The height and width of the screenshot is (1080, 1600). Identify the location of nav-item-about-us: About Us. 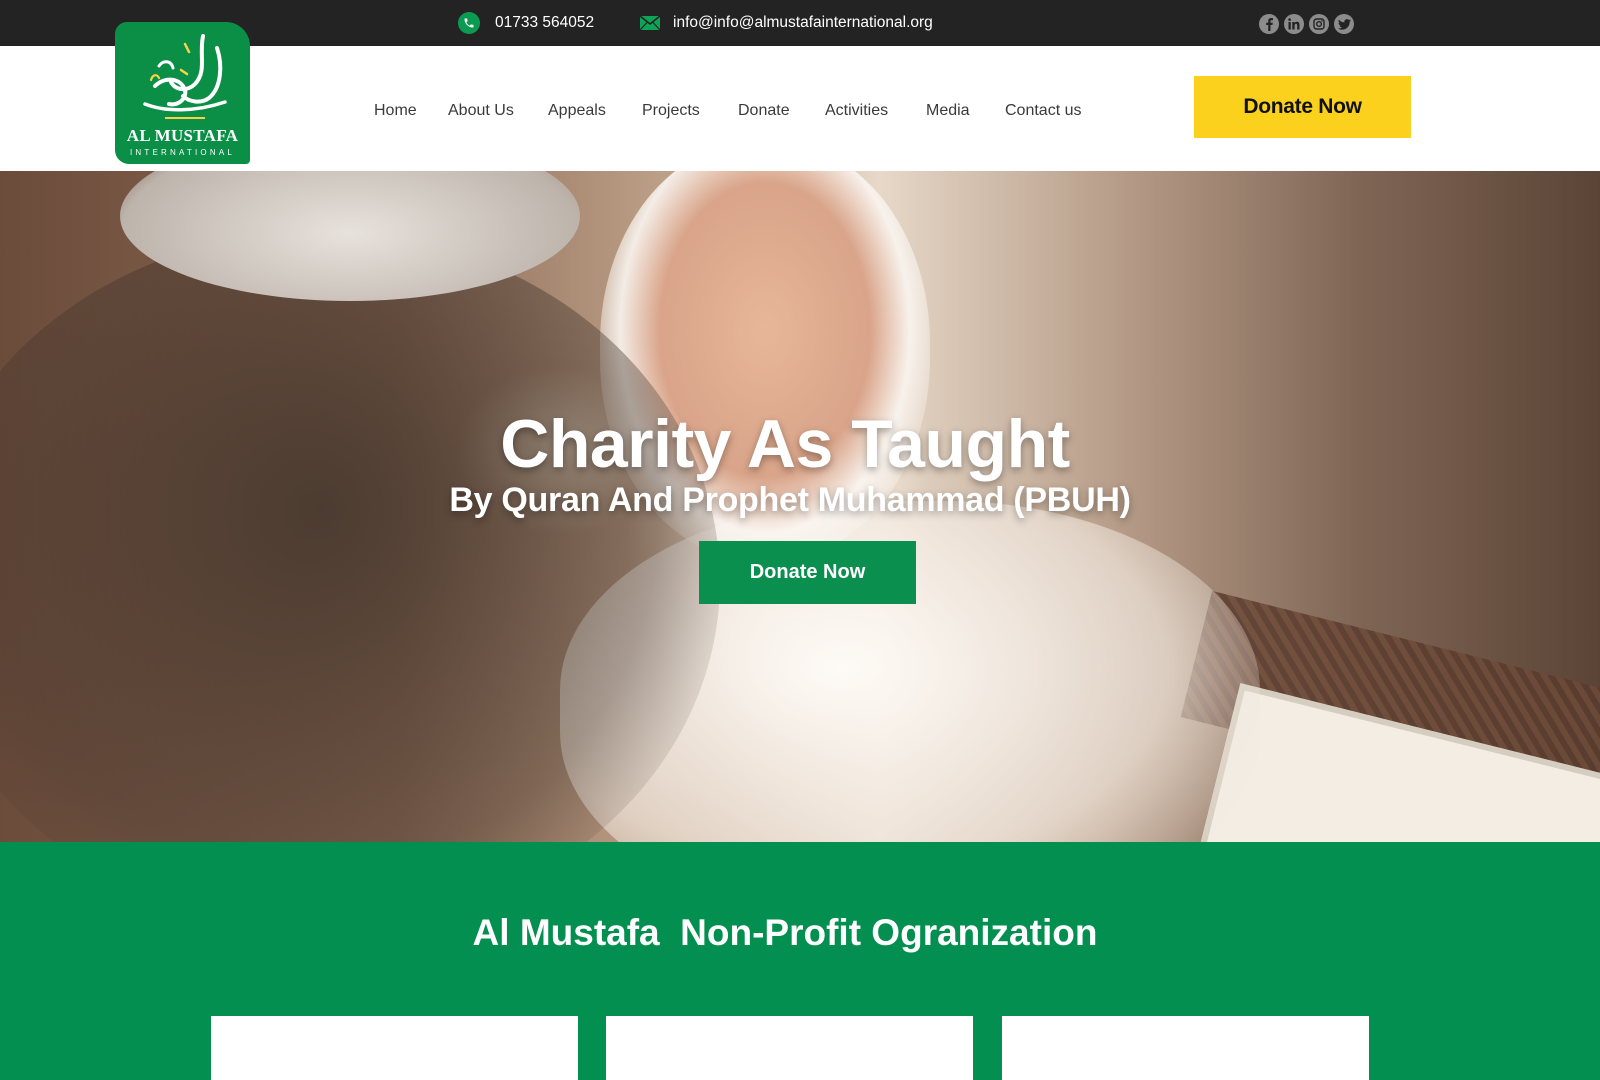
(481, 111).